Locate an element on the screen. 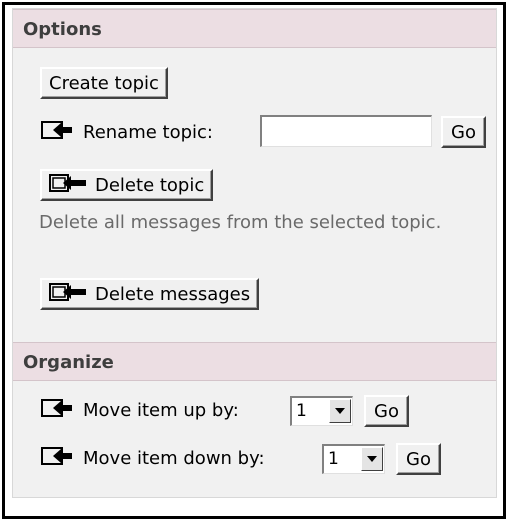 Image resolution: width=512 pixels, height=527 pixels. organize-header: Organize is located at coordinates (254, 361).